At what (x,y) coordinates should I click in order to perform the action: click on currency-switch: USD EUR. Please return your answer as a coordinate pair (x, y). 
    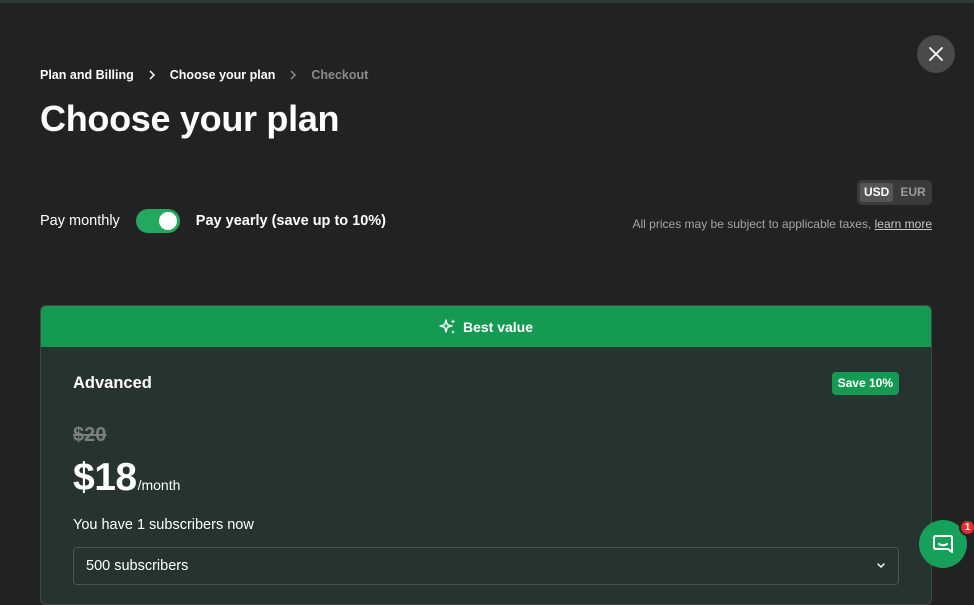
    Looking at the image, I should click on (894, 192).